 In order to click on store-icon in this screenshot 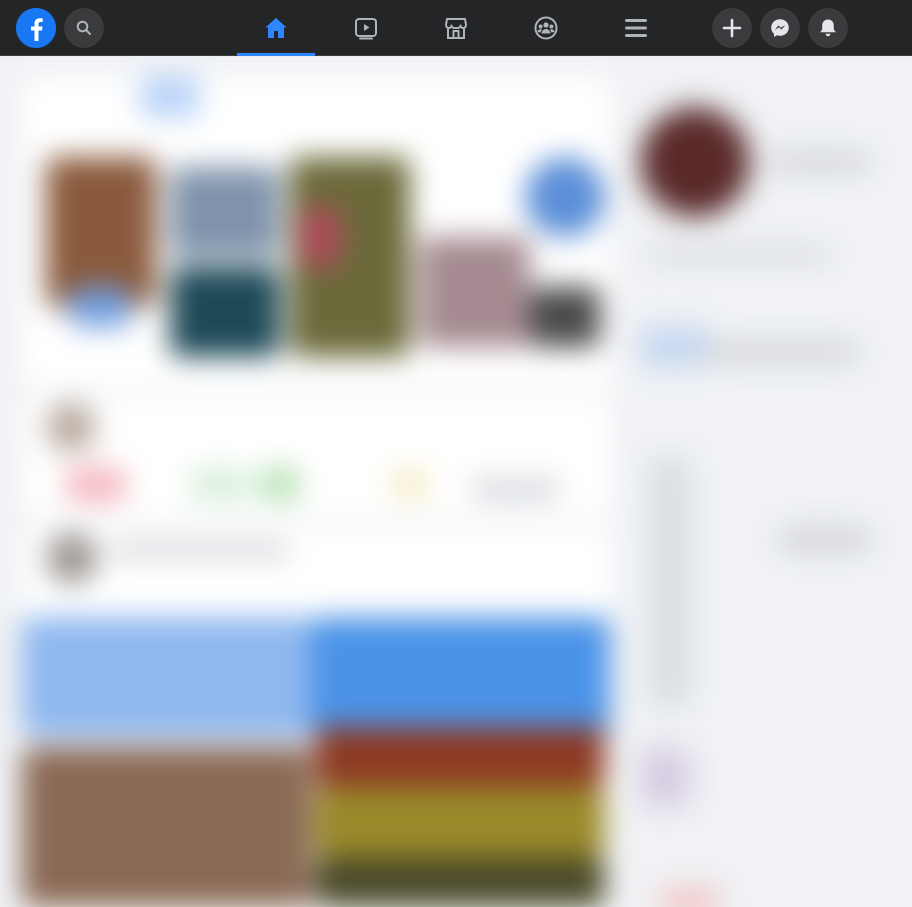, I will do `click(456, 28)`.